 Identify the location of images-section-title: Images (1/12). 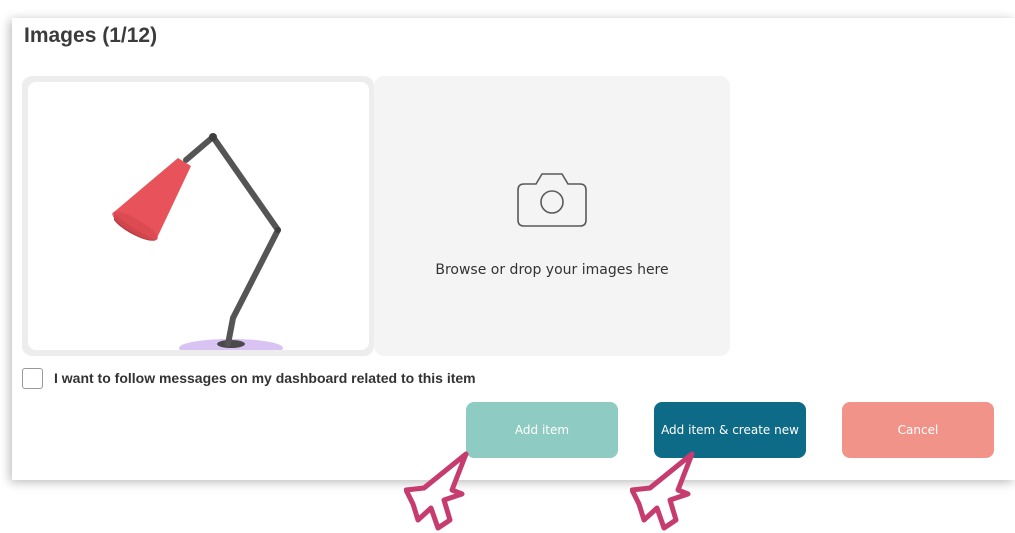
(91, 35).